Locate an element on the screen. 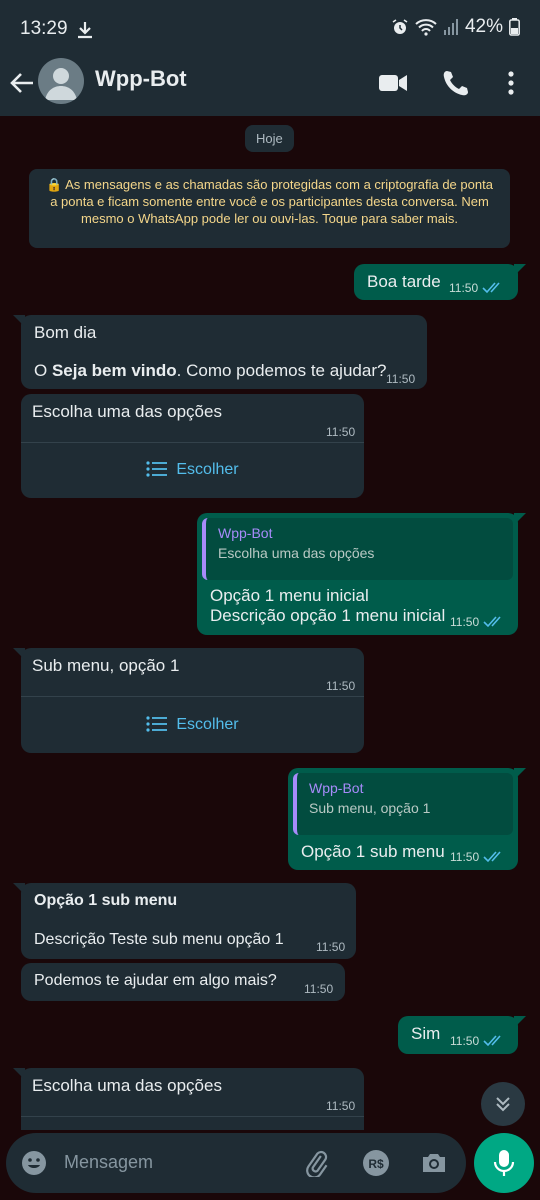 This screenshot has height=1200, width=540. list-message: Sub menu, opção 1 11:50 Escolher is located at coordinates (188, 700).